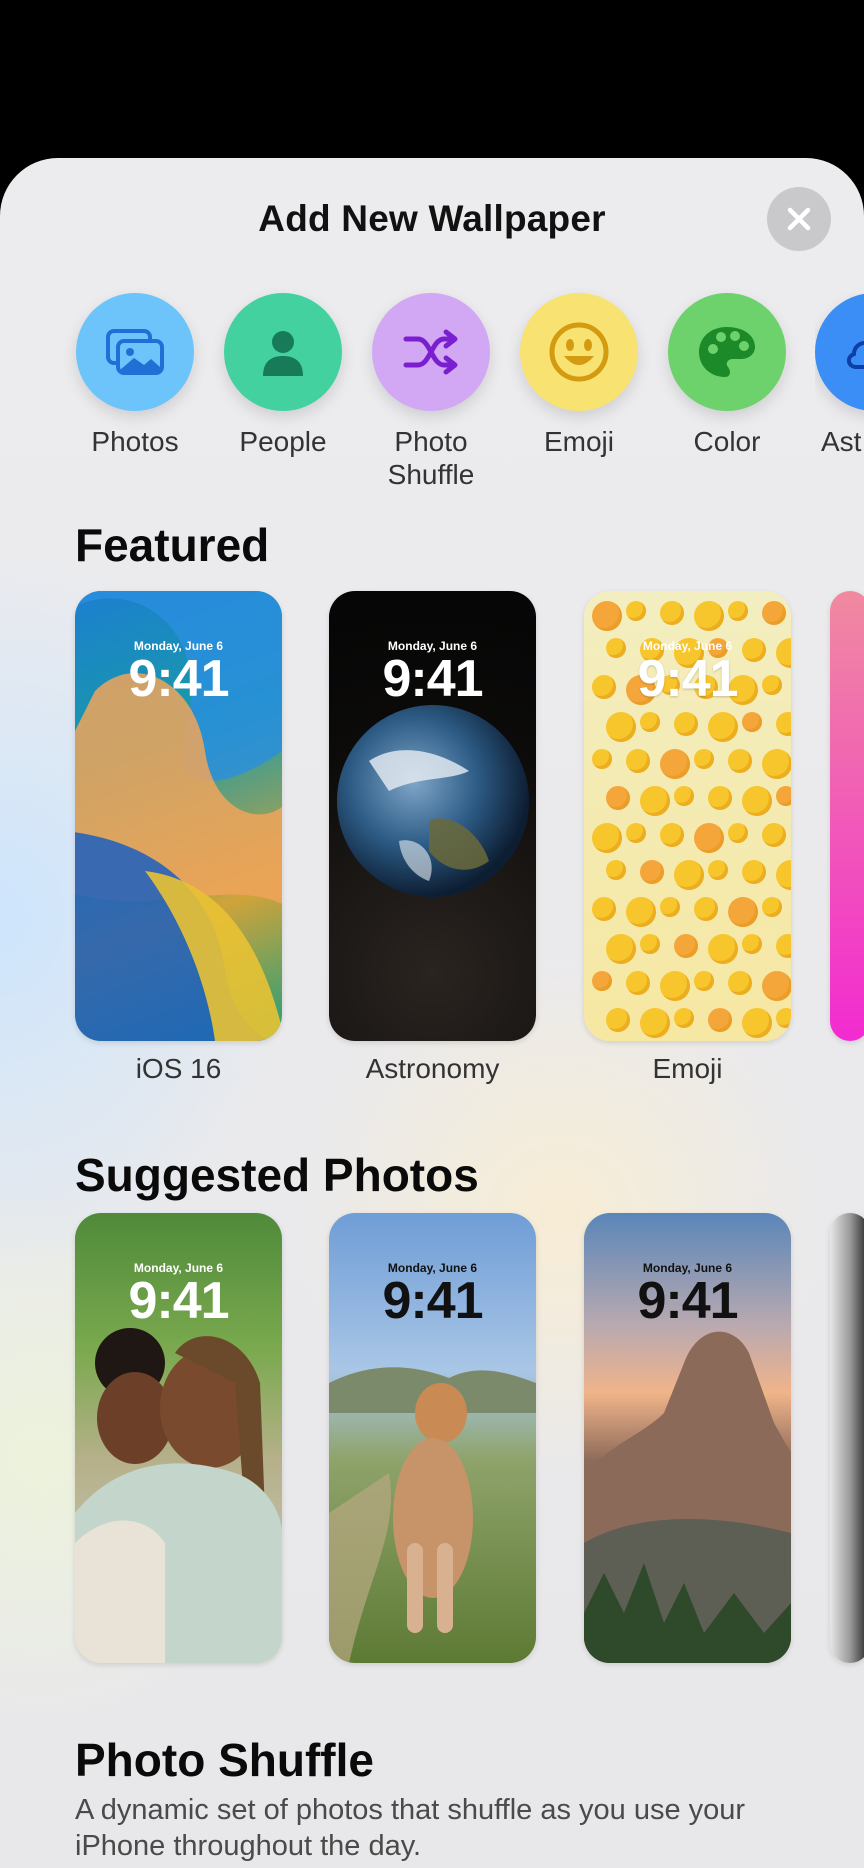 The width and height of the screenshot is (864, 1868). I want to click on wallpaper-partial, so click(847, 816).